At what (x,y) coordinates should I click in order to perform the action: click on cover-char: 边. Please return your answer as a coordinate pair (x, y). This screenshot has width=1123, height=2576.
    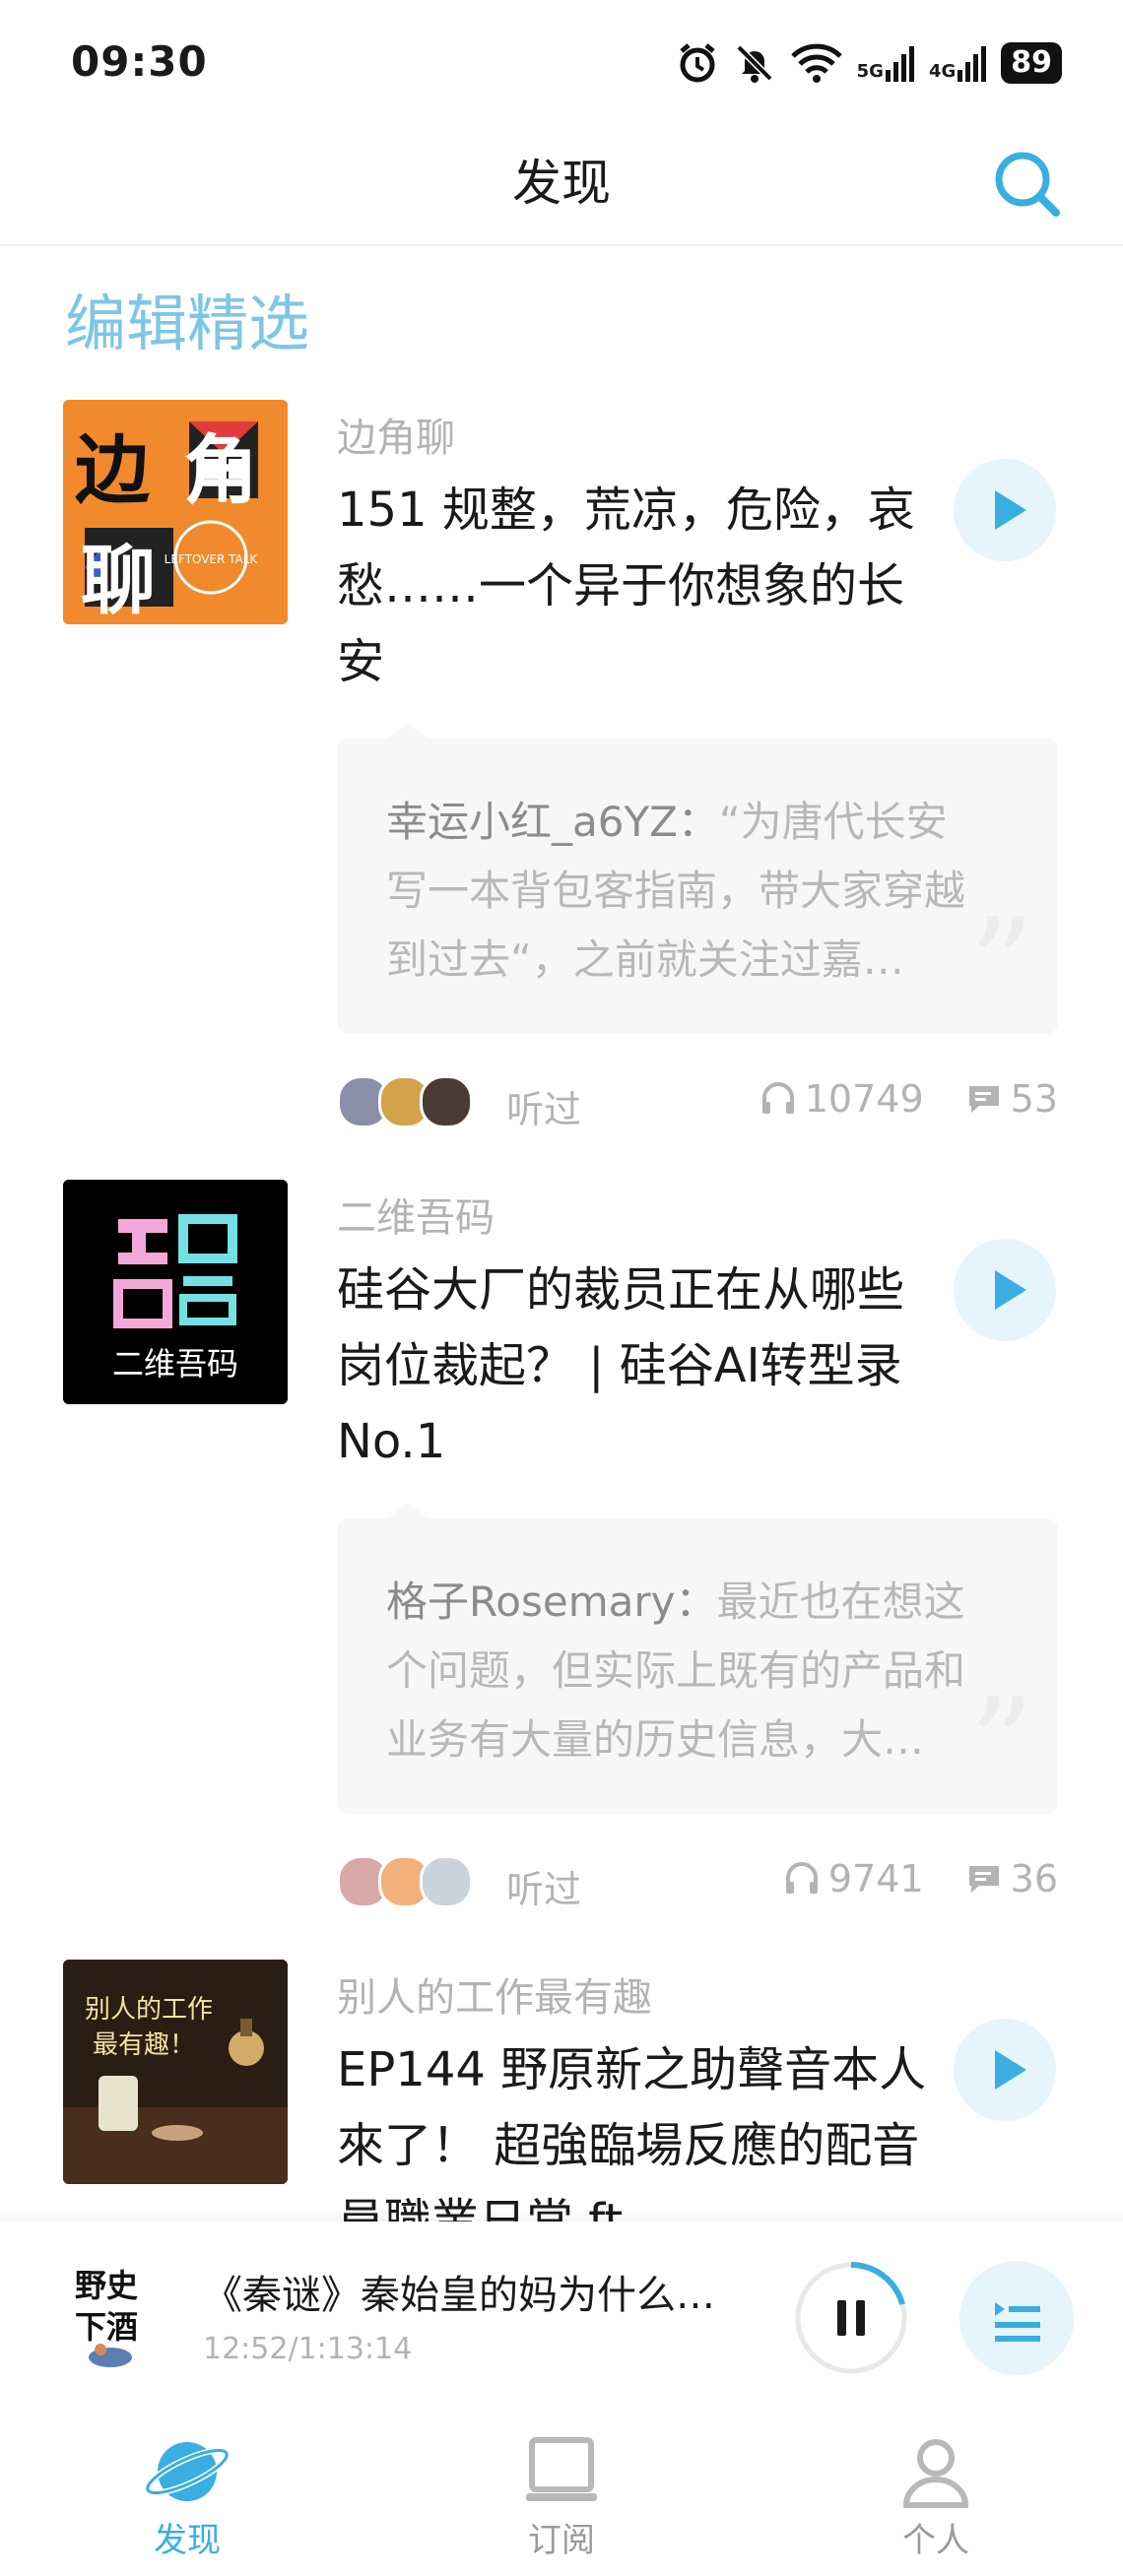
    Looking at the image, I should click on (112, 470).